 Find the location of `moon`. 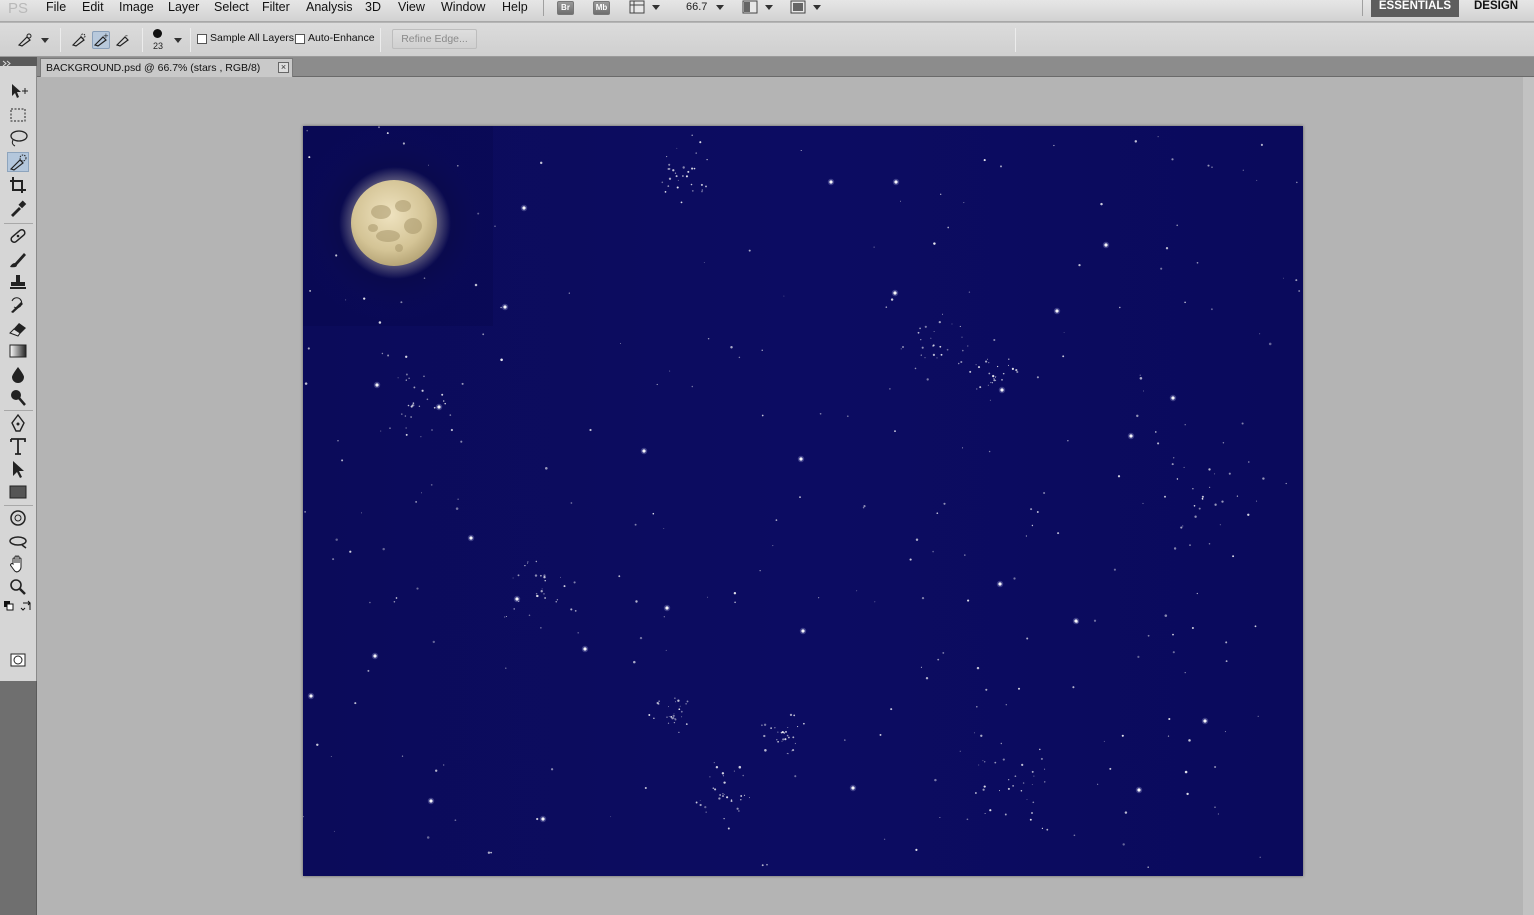

moon is located at coordinates (394, 223).